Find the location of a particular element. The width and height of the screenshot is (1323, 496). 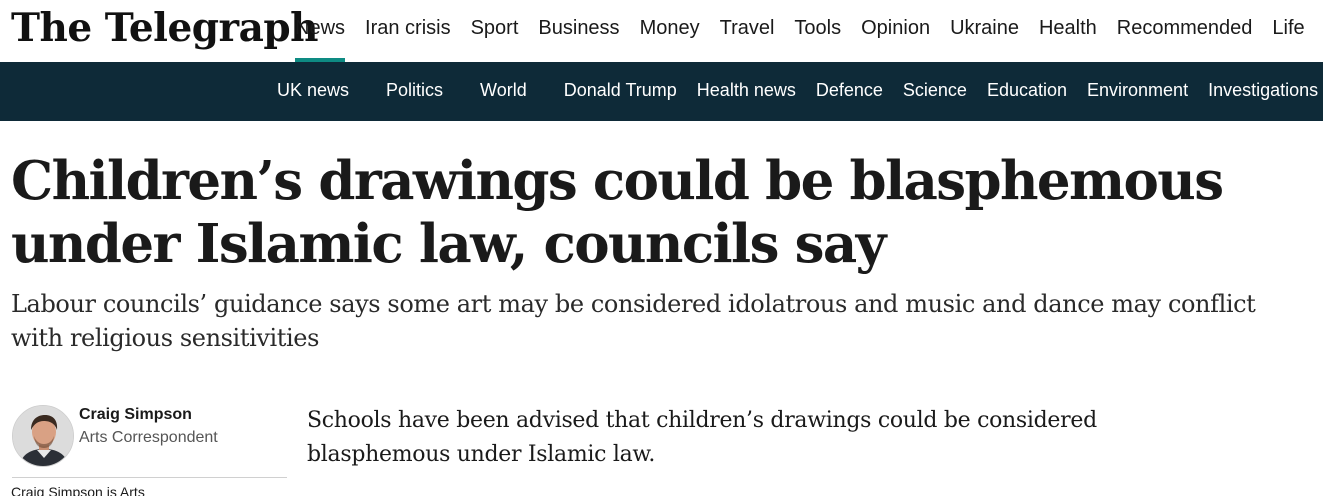

main-nav-item-sport: Sport is located at coordinates (495, 31).